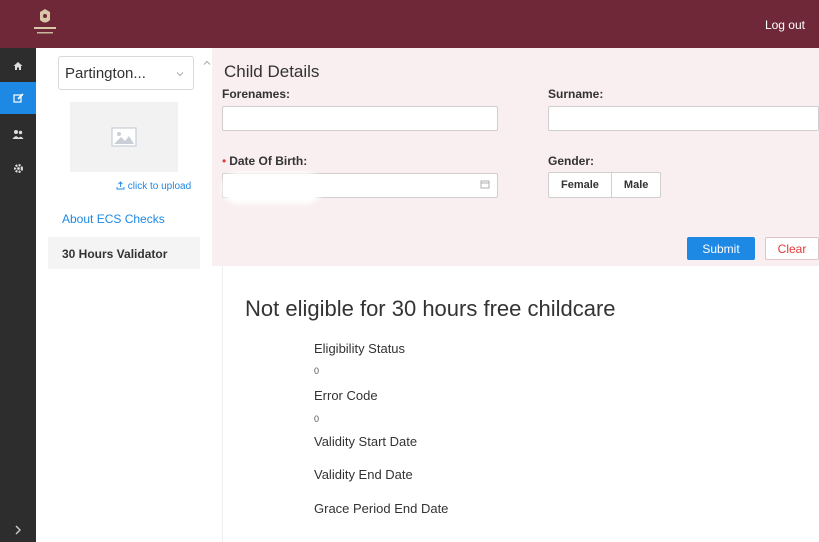 This screenshot has height=542, width=819. Describe the element at coordinates (272, 188) in the screenshot. I see `dob-redaction` at that location.